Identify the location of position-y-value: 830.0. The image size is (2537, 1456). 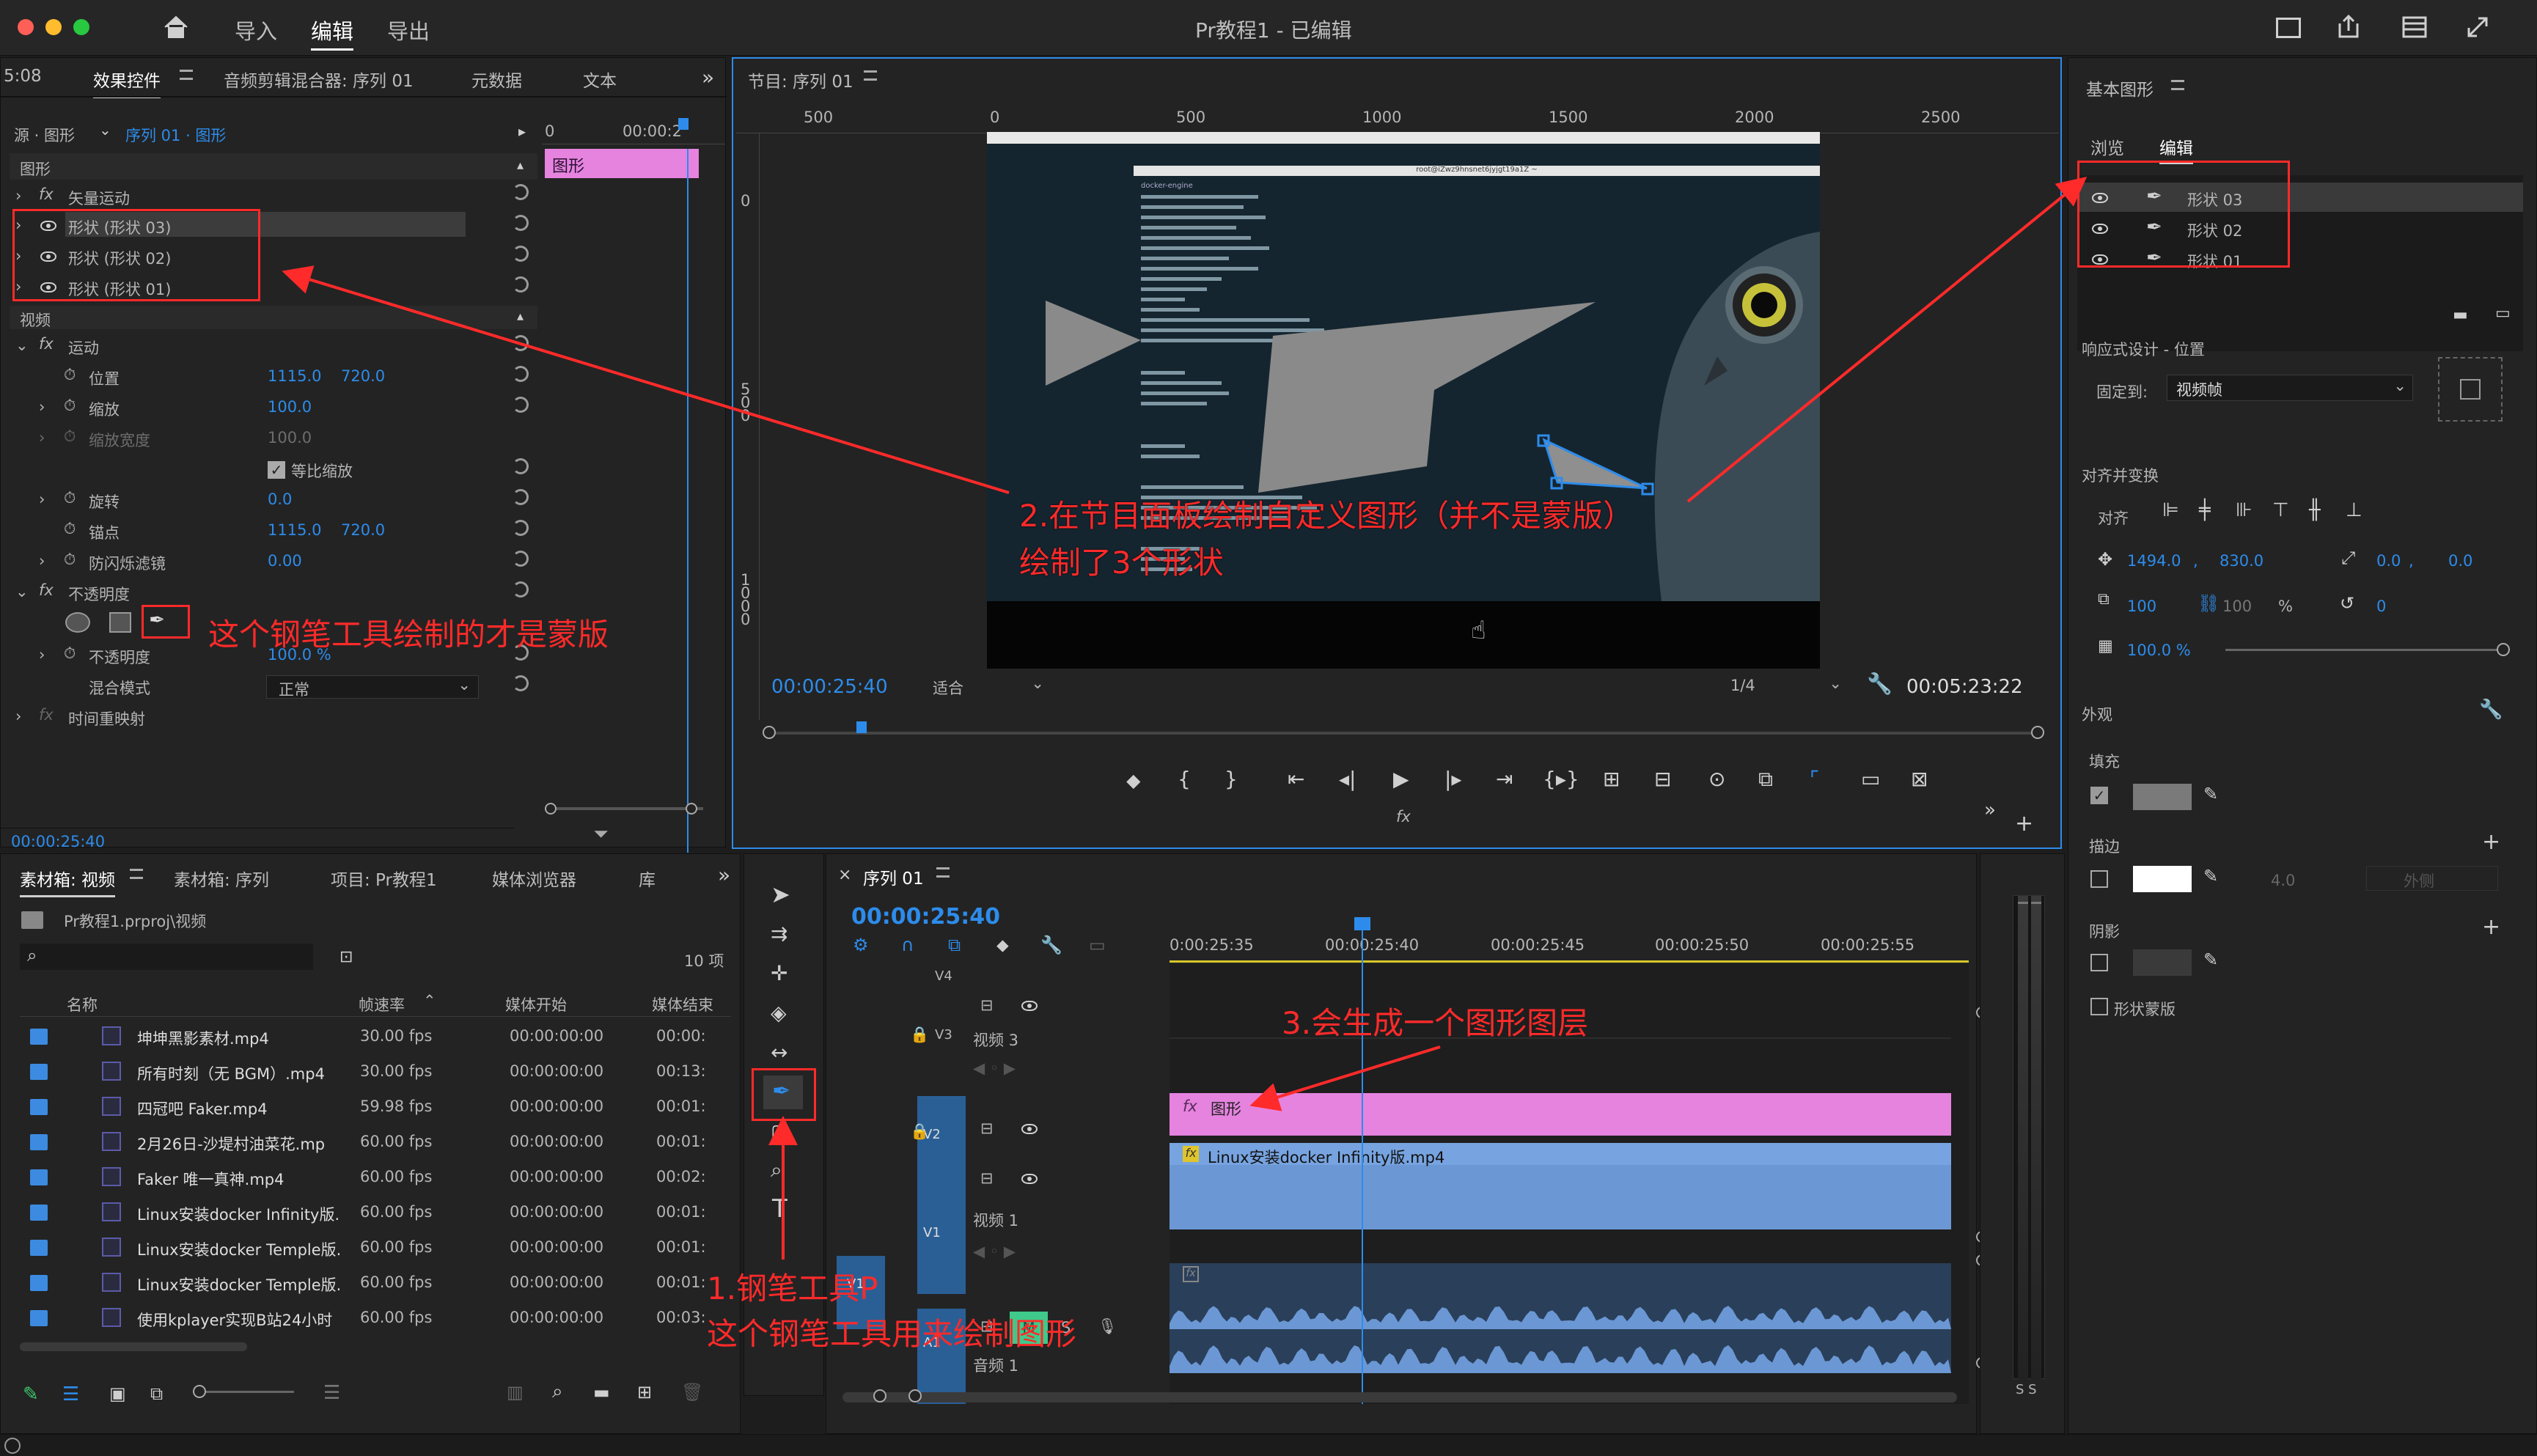
(2242, 561).